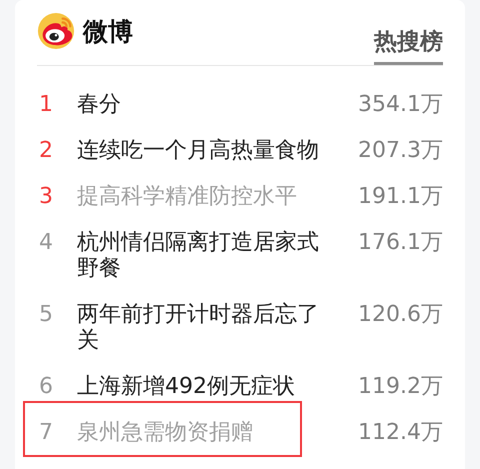 The image size is (480, 469). What do you see at coordinates (46, 151) in the screenshot?
I see `rank-number: 2` at bounding box center [46, 151].